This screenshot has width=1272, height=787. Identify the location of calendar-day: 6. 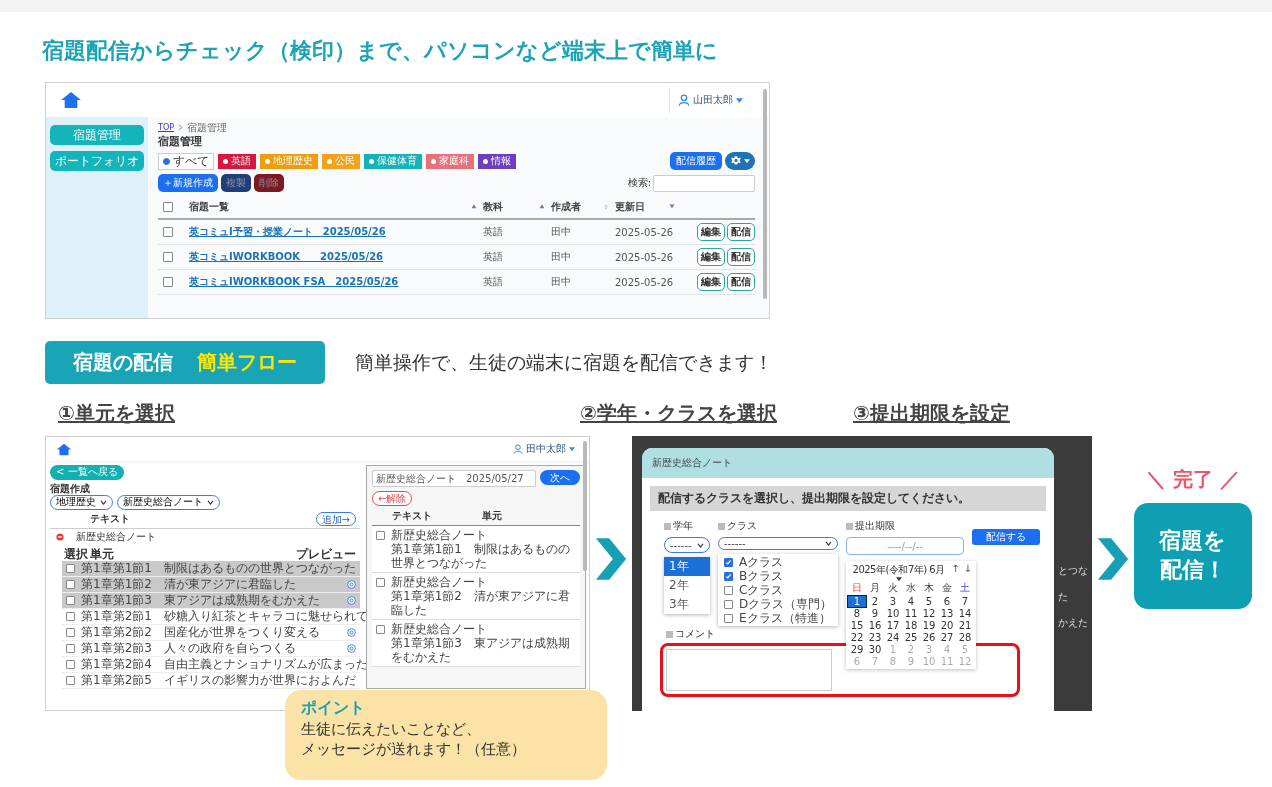
(947, 601).